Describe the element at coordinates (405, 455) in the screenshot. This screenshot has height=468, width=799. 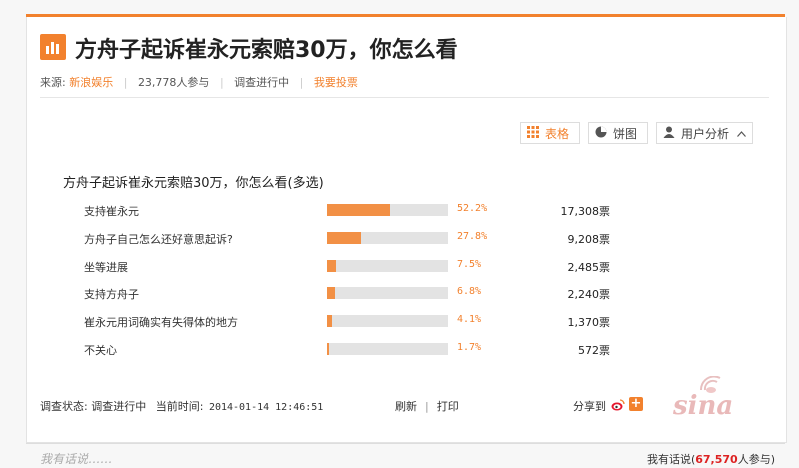
I see `comment-bar: 我有话说…… 我有话说(67,570人参与)` at that location.